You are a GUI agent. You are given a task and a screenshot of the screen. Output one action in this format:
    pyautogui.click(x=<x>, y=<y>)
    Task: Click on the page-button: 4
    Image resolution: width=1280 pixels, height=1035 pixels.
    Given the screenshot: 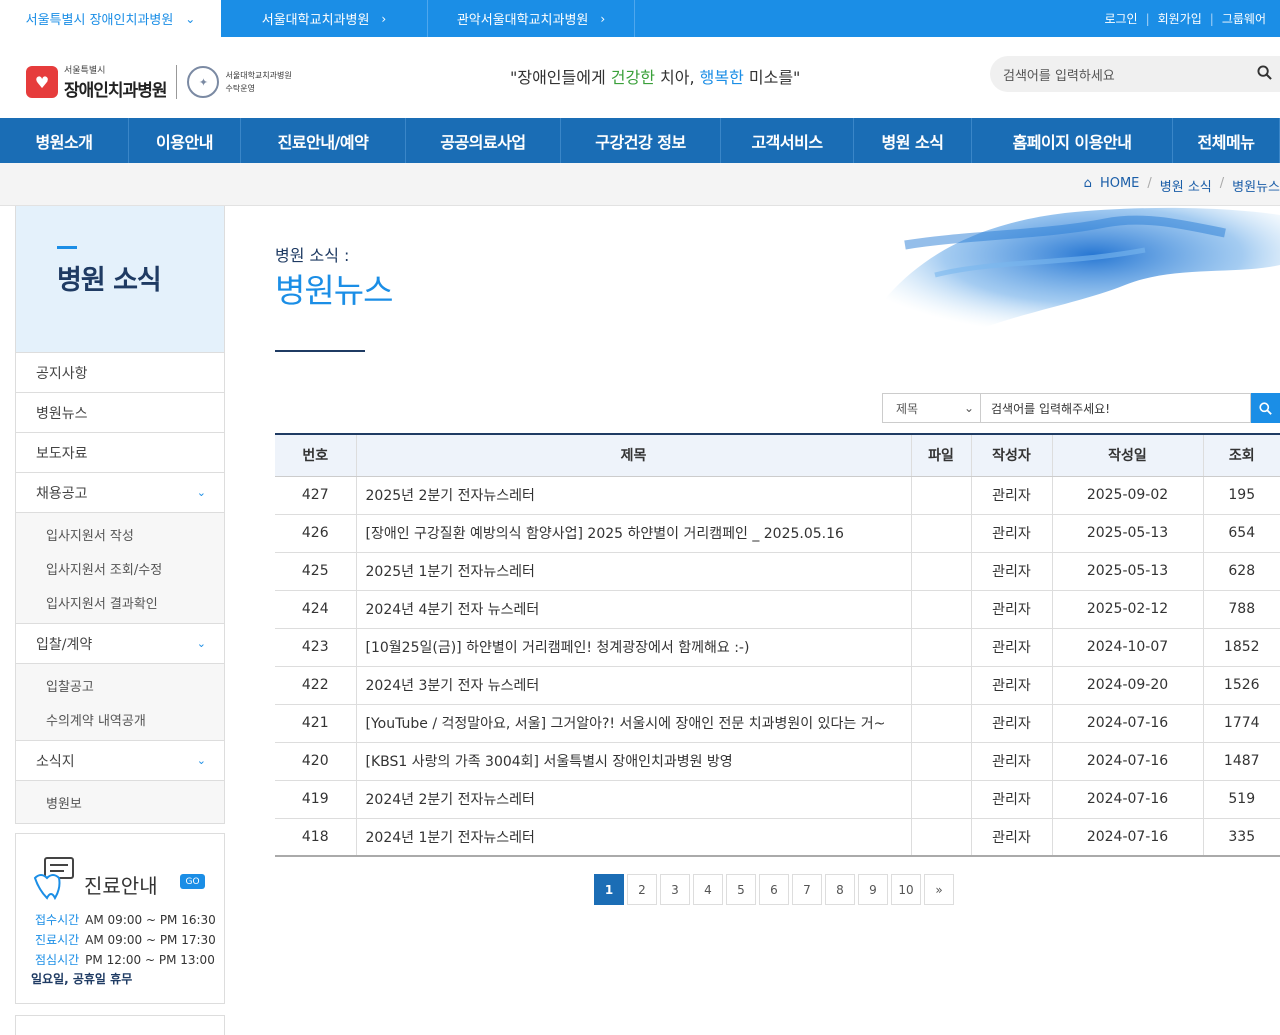 What is the action you would take?
    pyautogui.click(x=708, y=889)
    